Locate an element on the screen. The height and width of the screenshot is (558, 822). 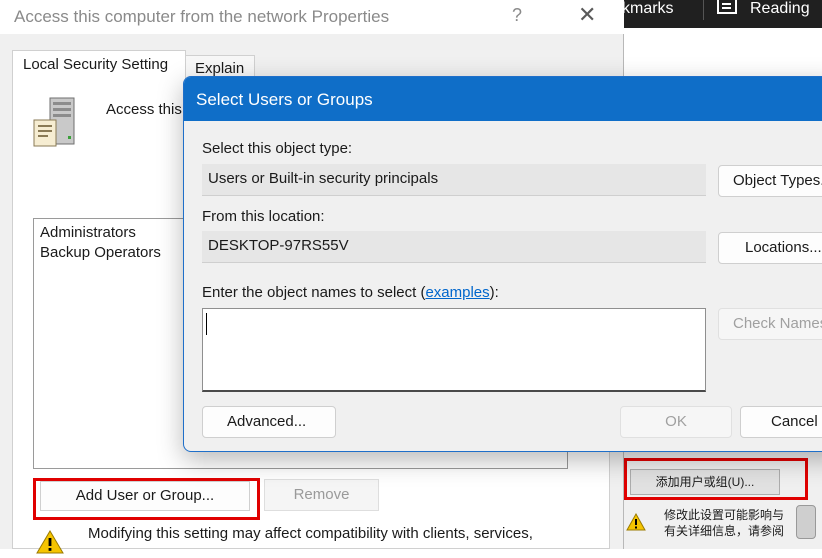
location-label: From this location: is located at coordinates (263, 216).